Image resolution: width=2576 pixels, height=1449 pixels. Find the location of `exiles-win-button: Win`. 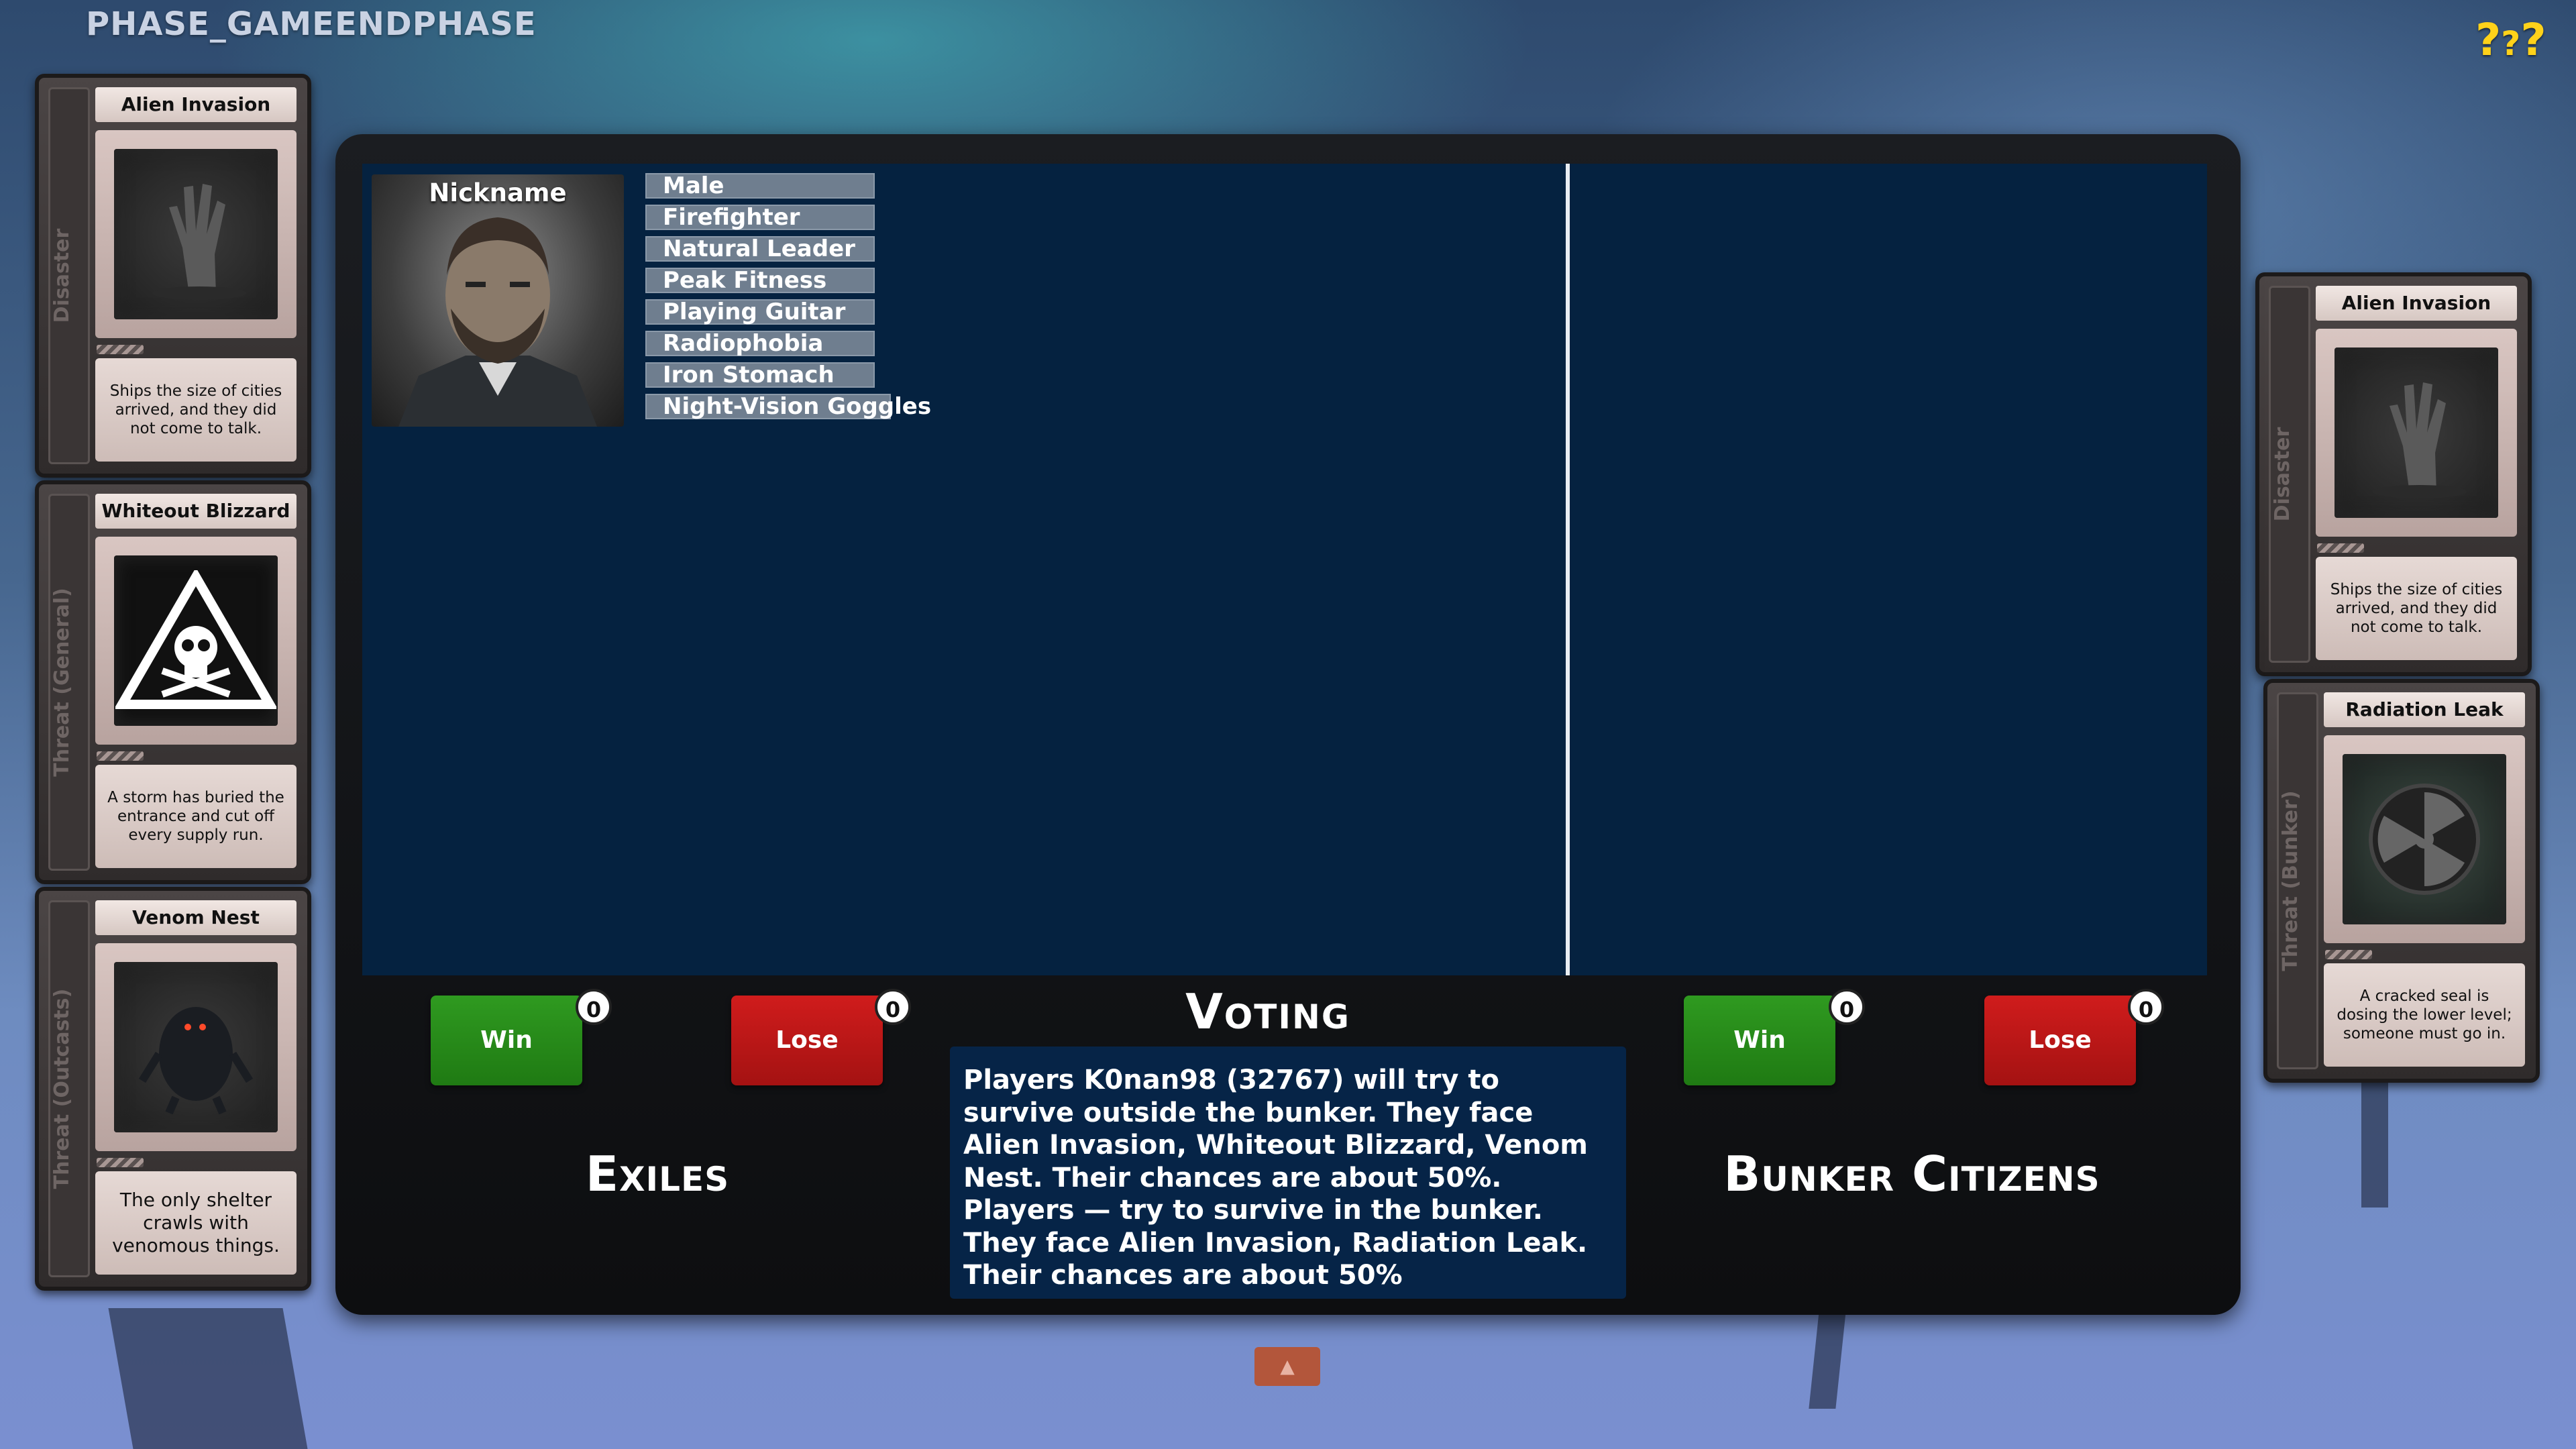

exiles-win-button: Win is located at coordinates (506, 1040).